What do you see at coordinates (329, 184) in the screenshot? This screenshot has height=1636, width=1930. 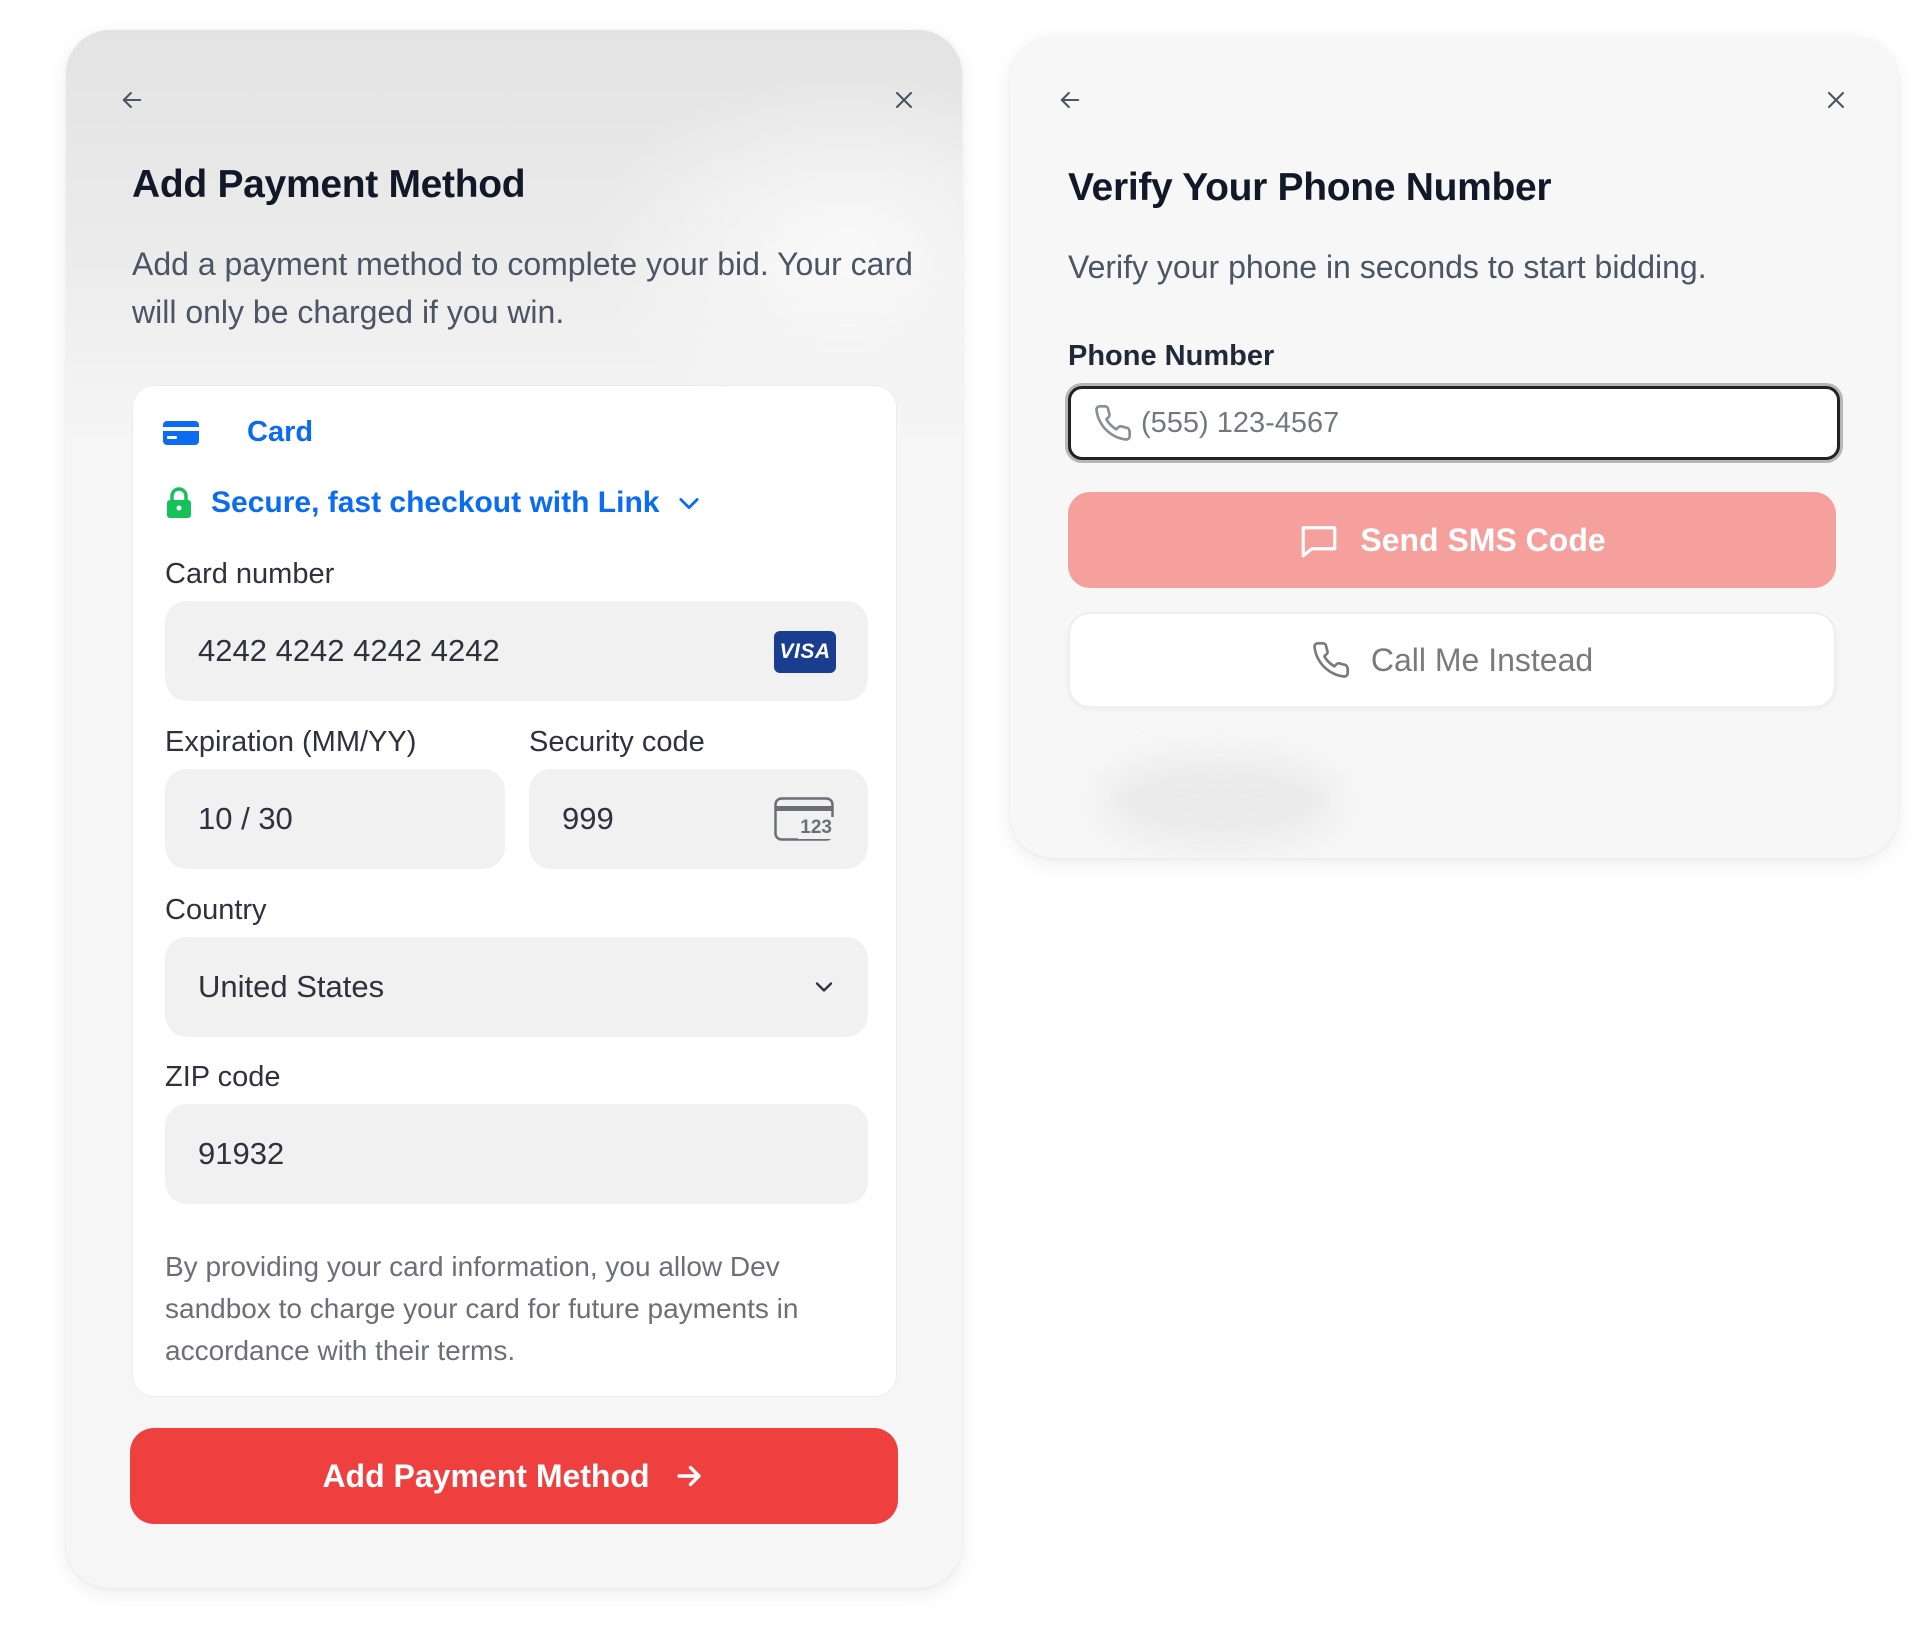 I see `page-title: Add Payment Method` at bounding box center [329, 184].